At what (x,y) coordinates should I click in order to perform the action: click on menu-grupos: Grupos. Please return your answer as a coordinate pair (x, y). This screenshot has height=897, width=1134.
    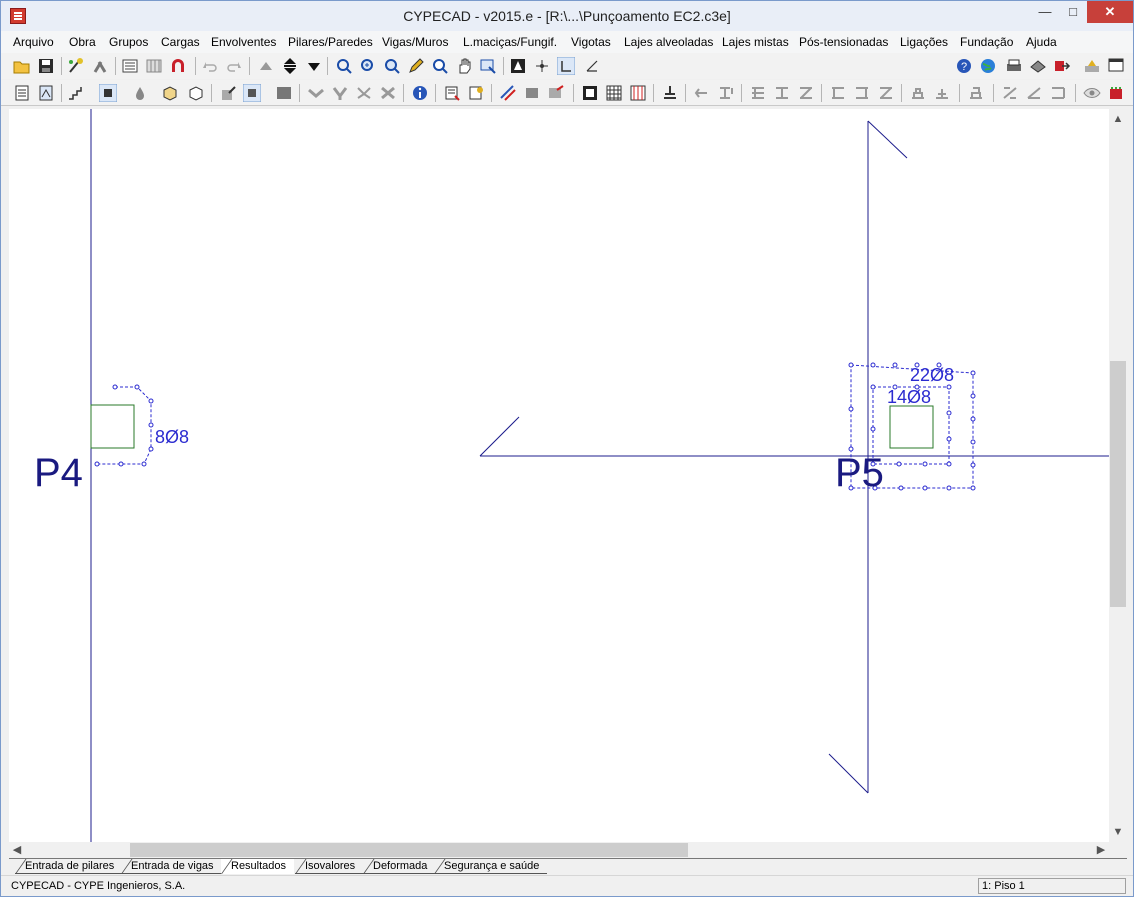
    Looking at the image, I should click on (128, 42).